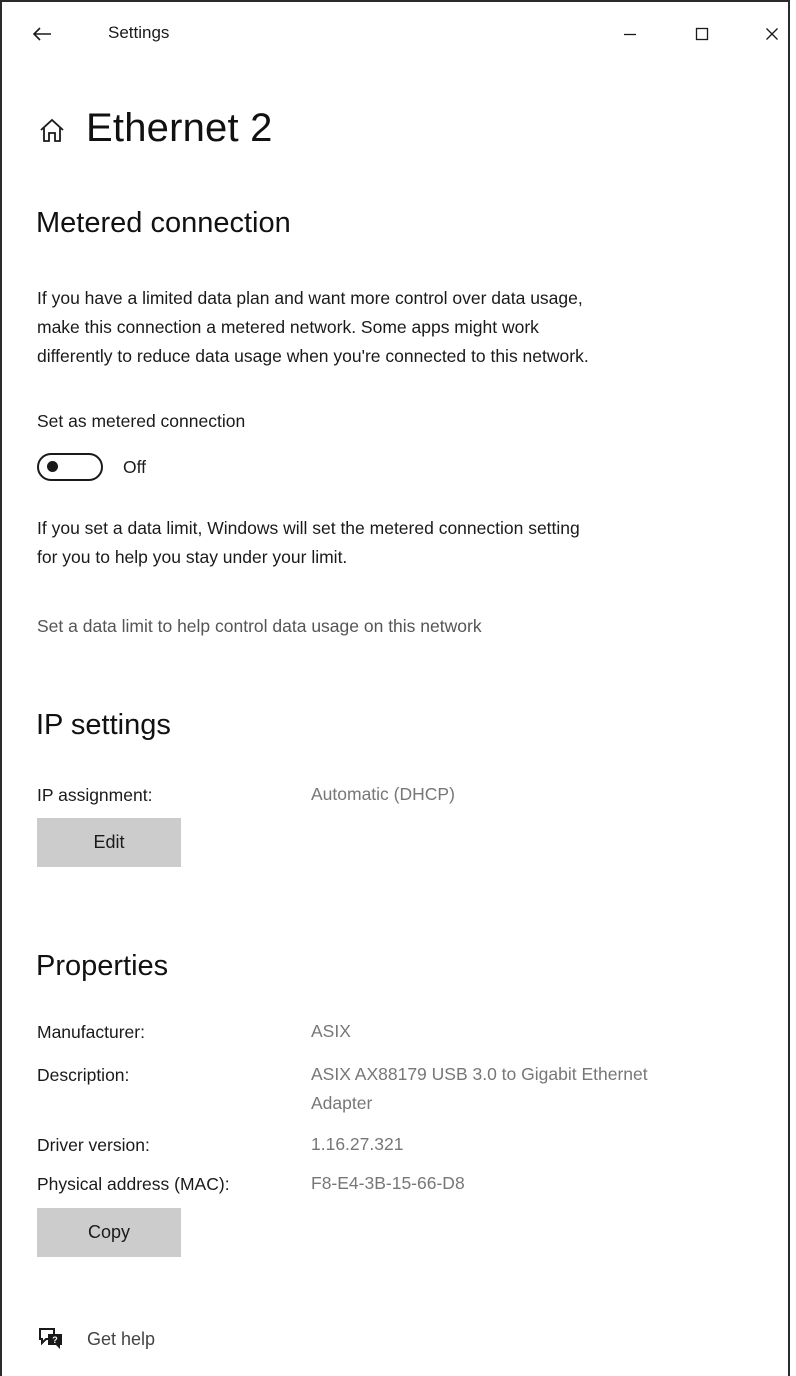  What do you see at coordinates (95, 795) in the screenshot?
I see `ip-assignment-label: IP assignment:` at bounding box center [95, 795].